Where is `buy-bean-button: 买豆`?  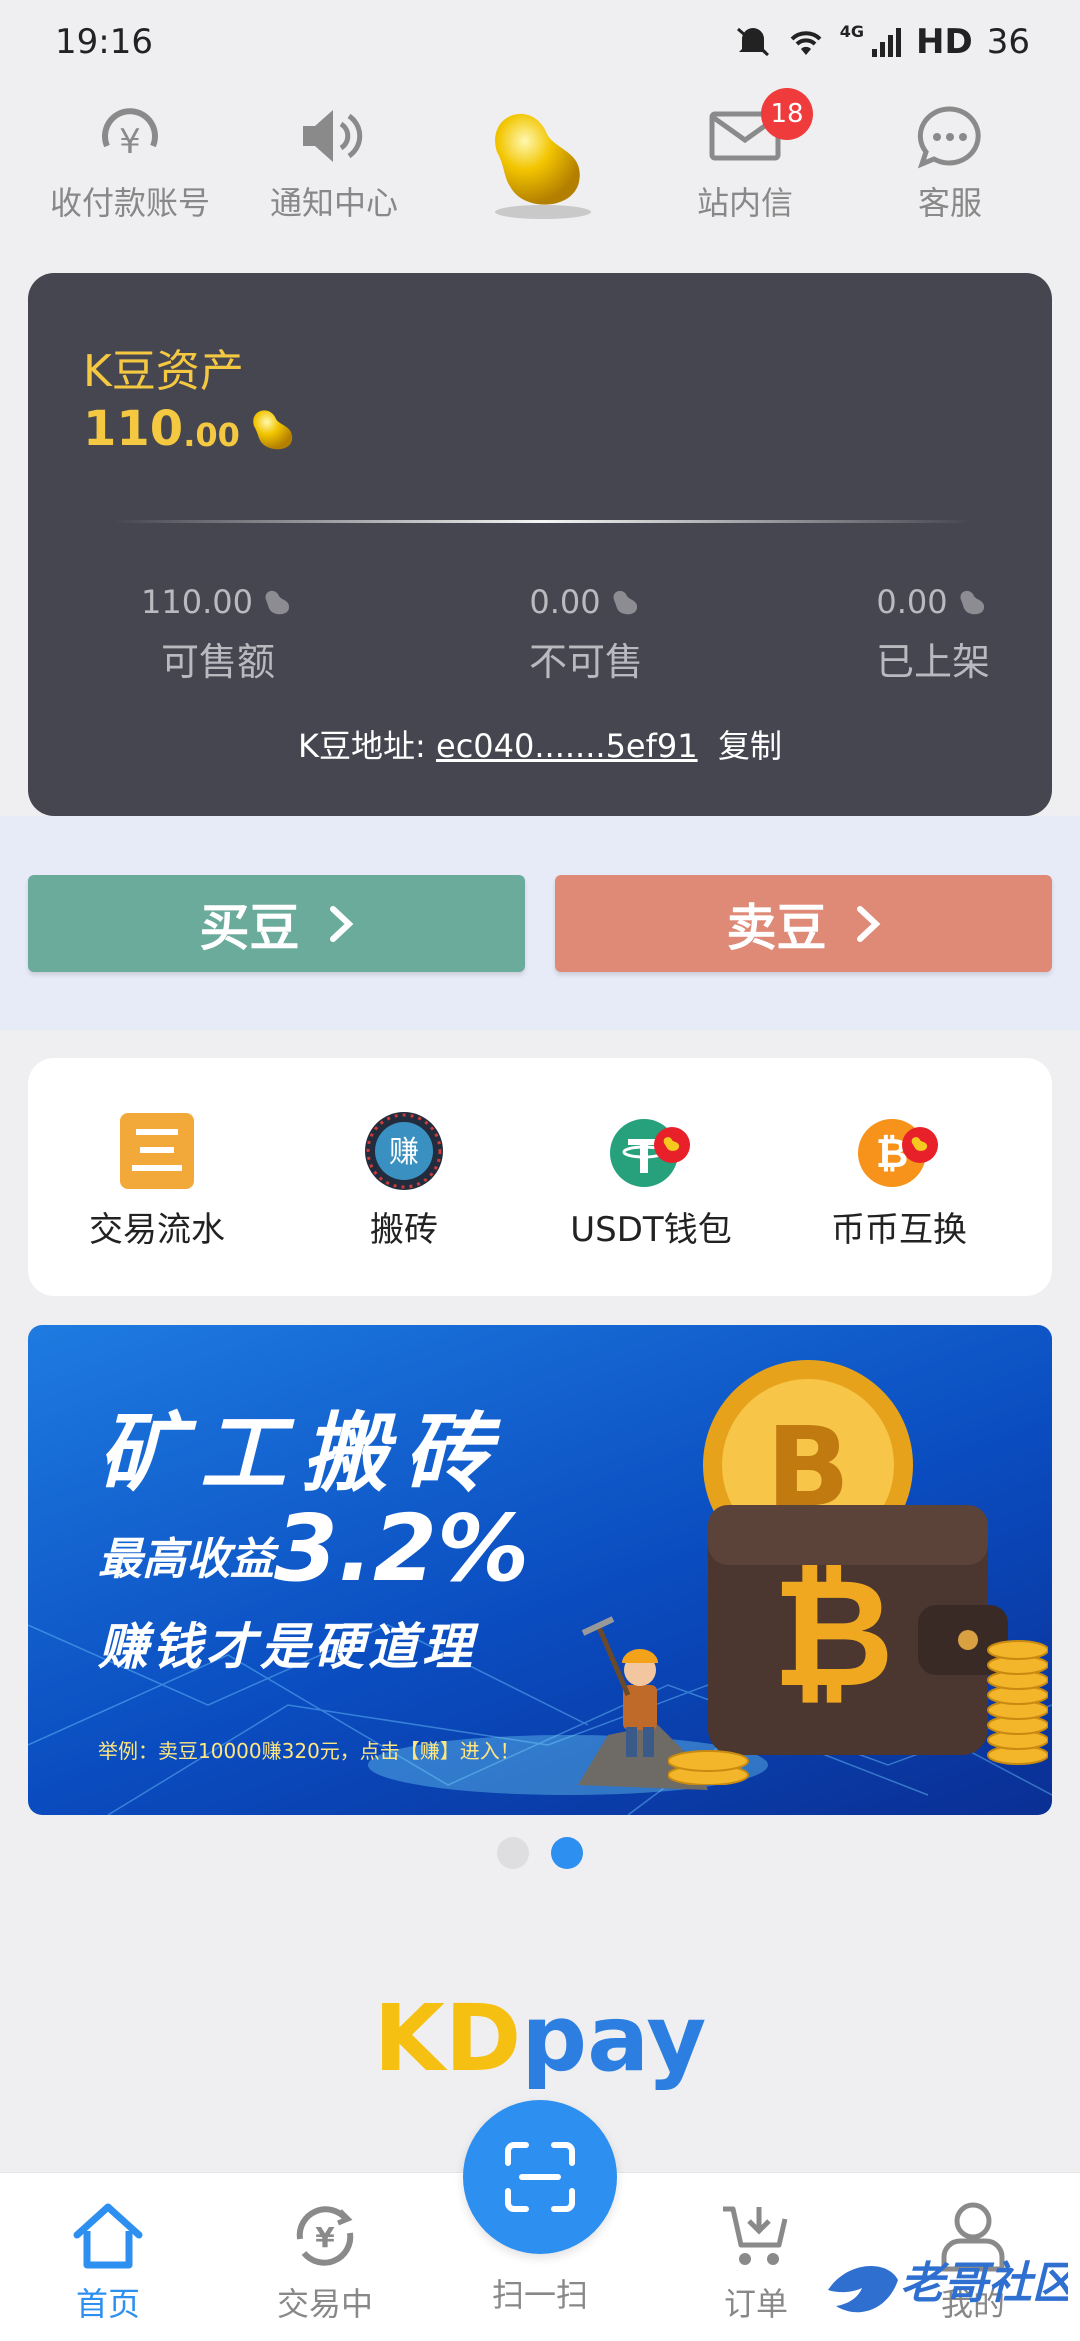 buy-bean-button: 买豆 is located at coordinates (276, 923).